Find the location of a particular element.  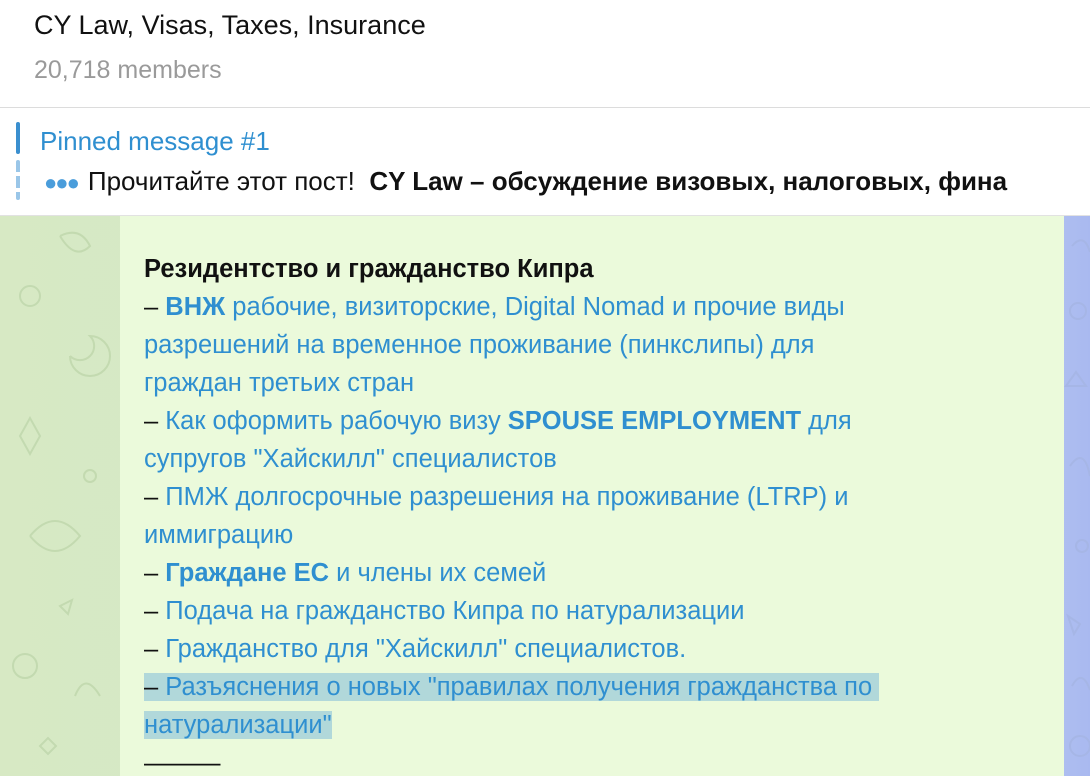

member-count: 20,718 members is located at coordinates (128, 70).